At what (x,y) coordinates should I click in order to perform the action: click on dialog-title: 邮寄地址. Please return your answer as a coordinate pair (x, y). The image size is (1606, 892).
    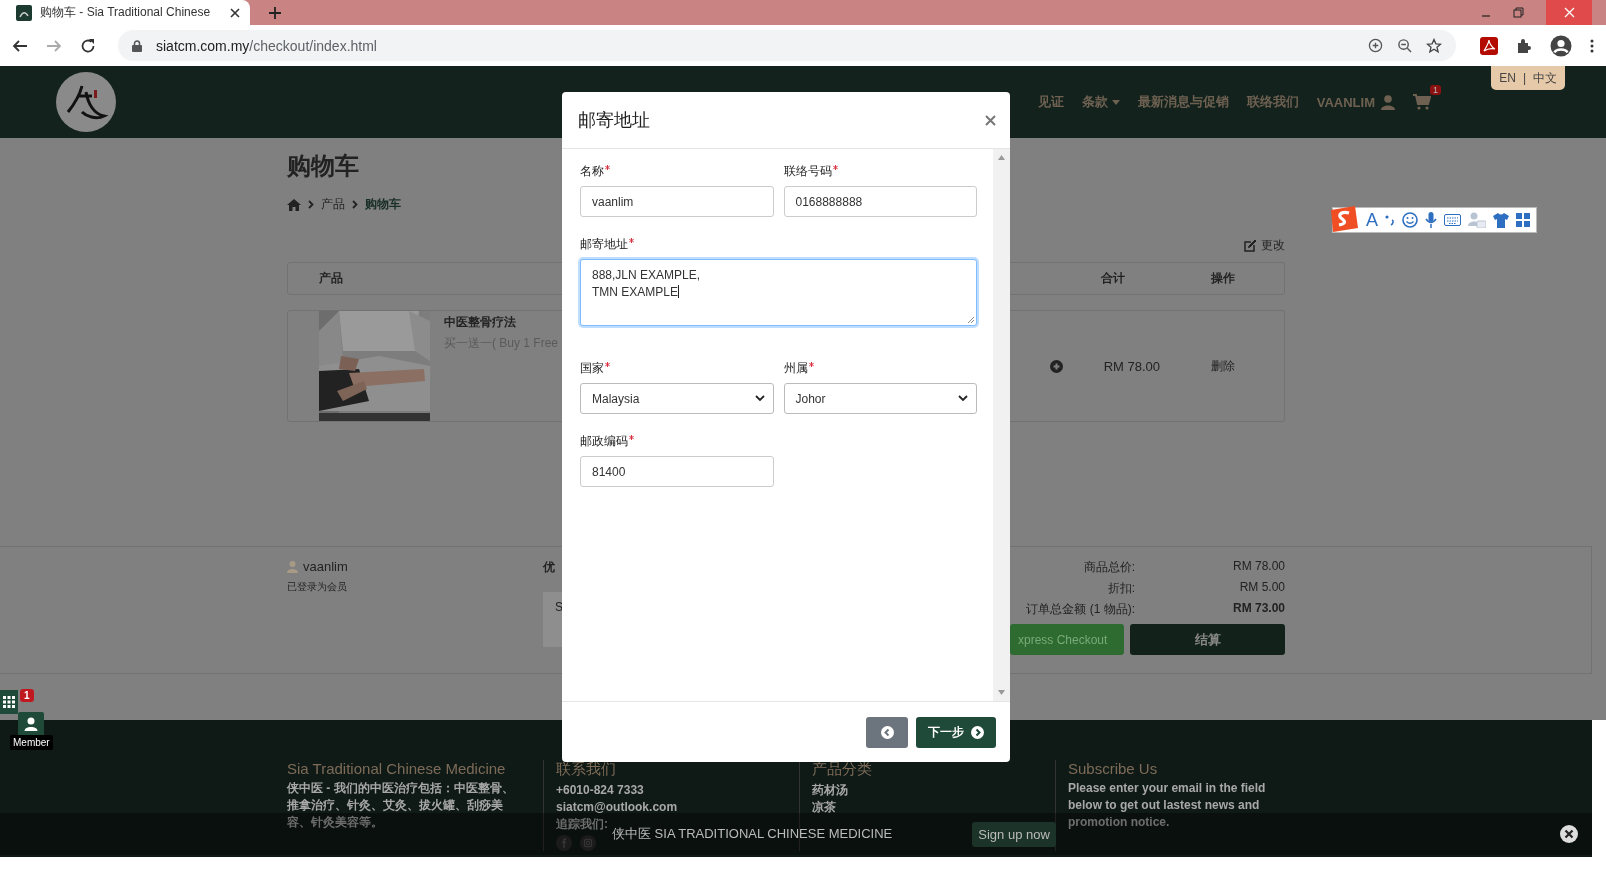
    Looking at the image, I should click on (614, 120).